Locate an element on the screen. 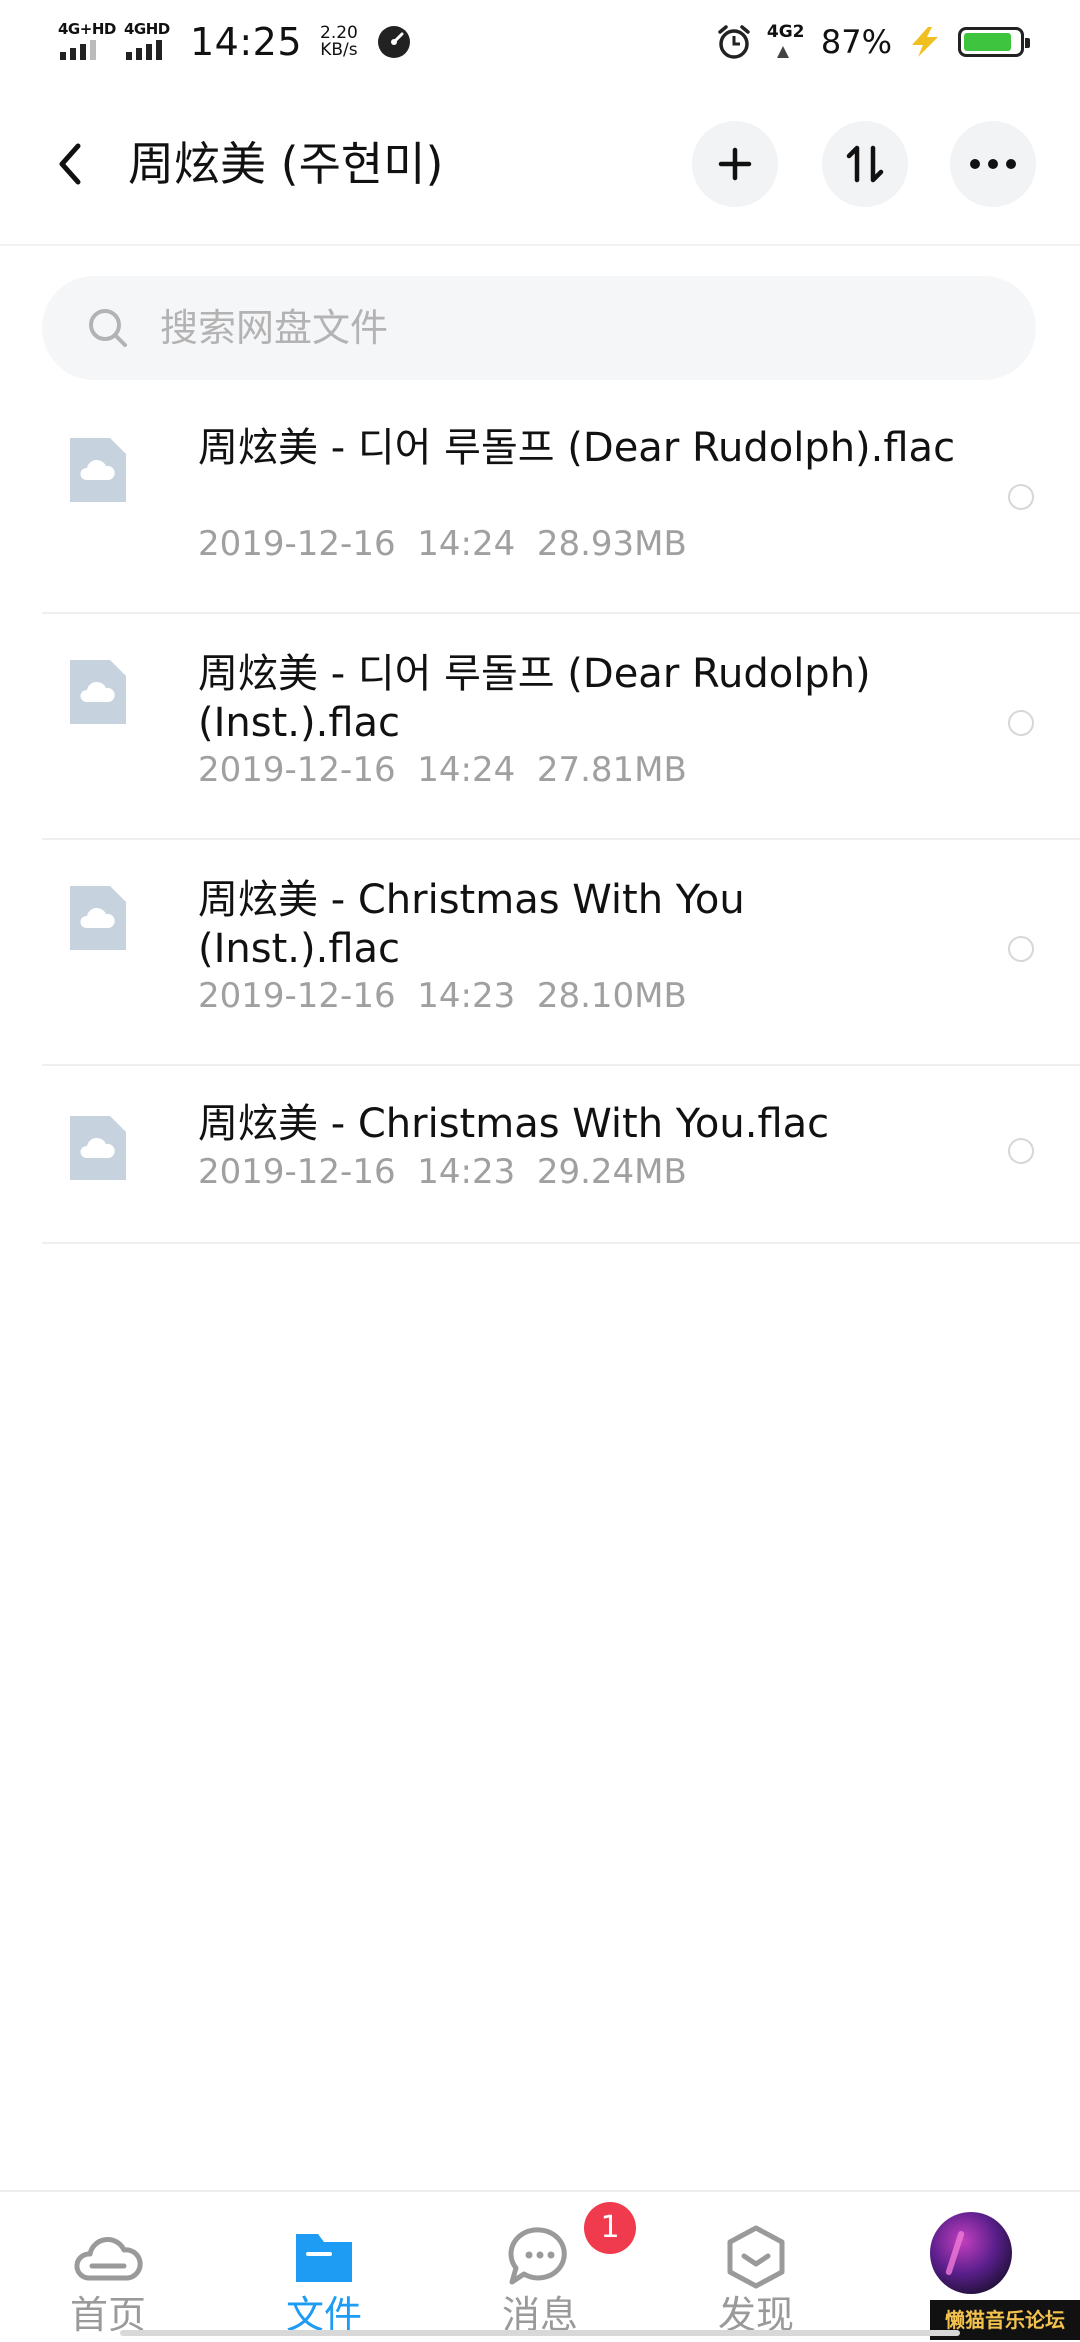  bottom-nav: 首页 文件 1 消息 发现 is located at coordinates (540, 2266).